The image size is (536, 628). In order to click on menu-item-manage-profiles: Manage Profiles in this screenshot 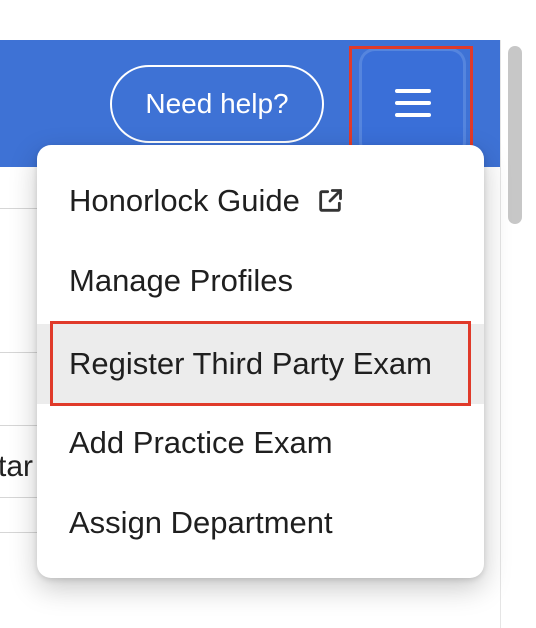, I will do `click(260, 281)`.